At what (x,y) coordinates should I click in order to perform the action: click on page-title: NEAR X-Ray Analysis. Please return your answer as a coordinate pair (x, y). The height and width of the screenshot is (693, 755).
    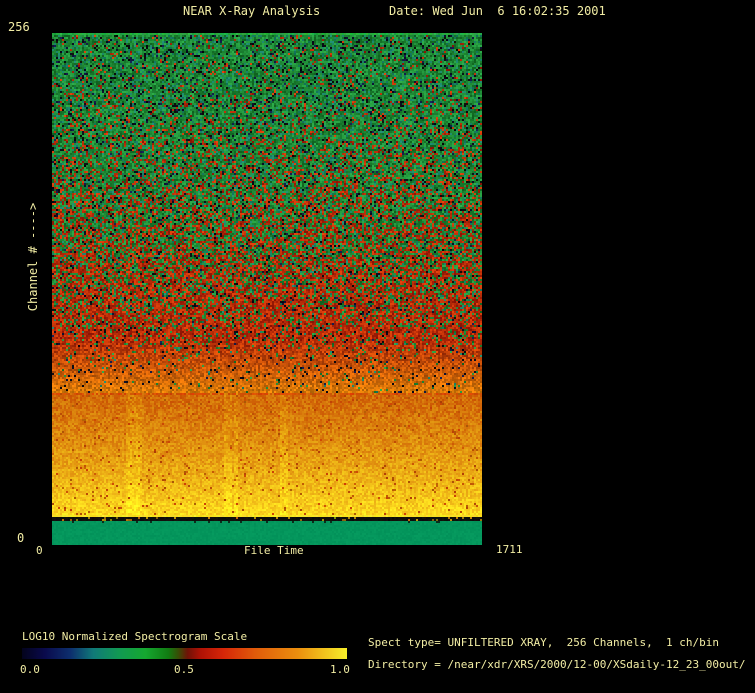
    Looking at the image, I should click on (252, 11).